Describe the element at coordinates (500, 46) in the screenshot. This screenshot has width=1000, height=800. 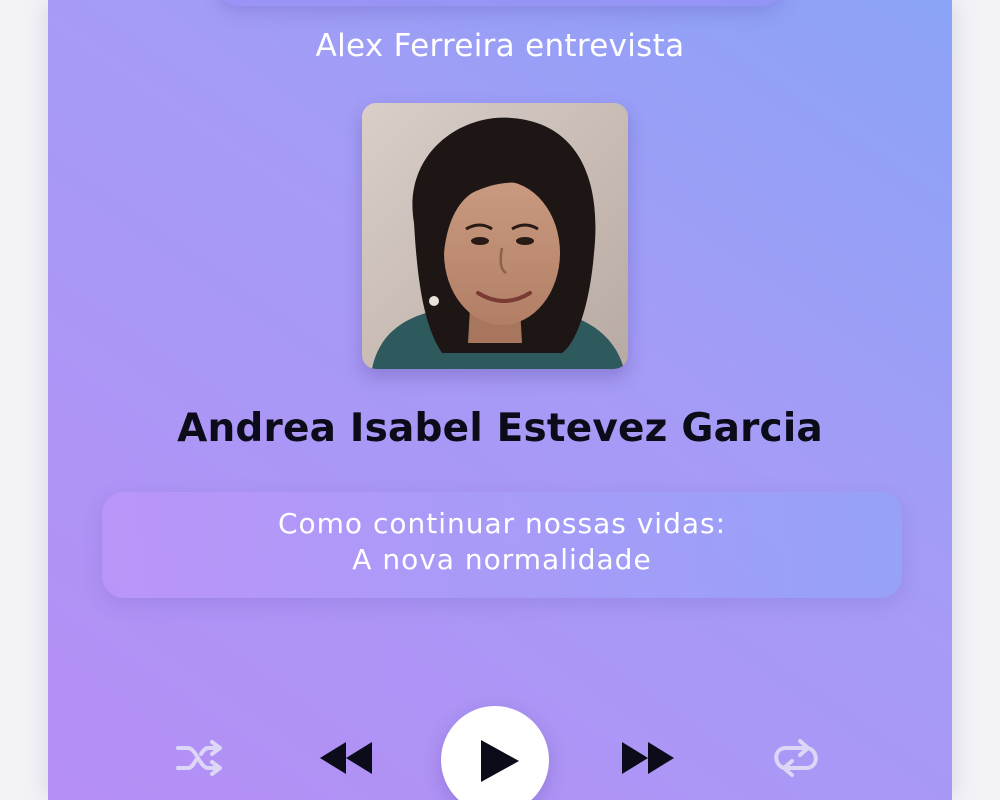
I see `host-label: Alex Ferreira entrevista` at that location.